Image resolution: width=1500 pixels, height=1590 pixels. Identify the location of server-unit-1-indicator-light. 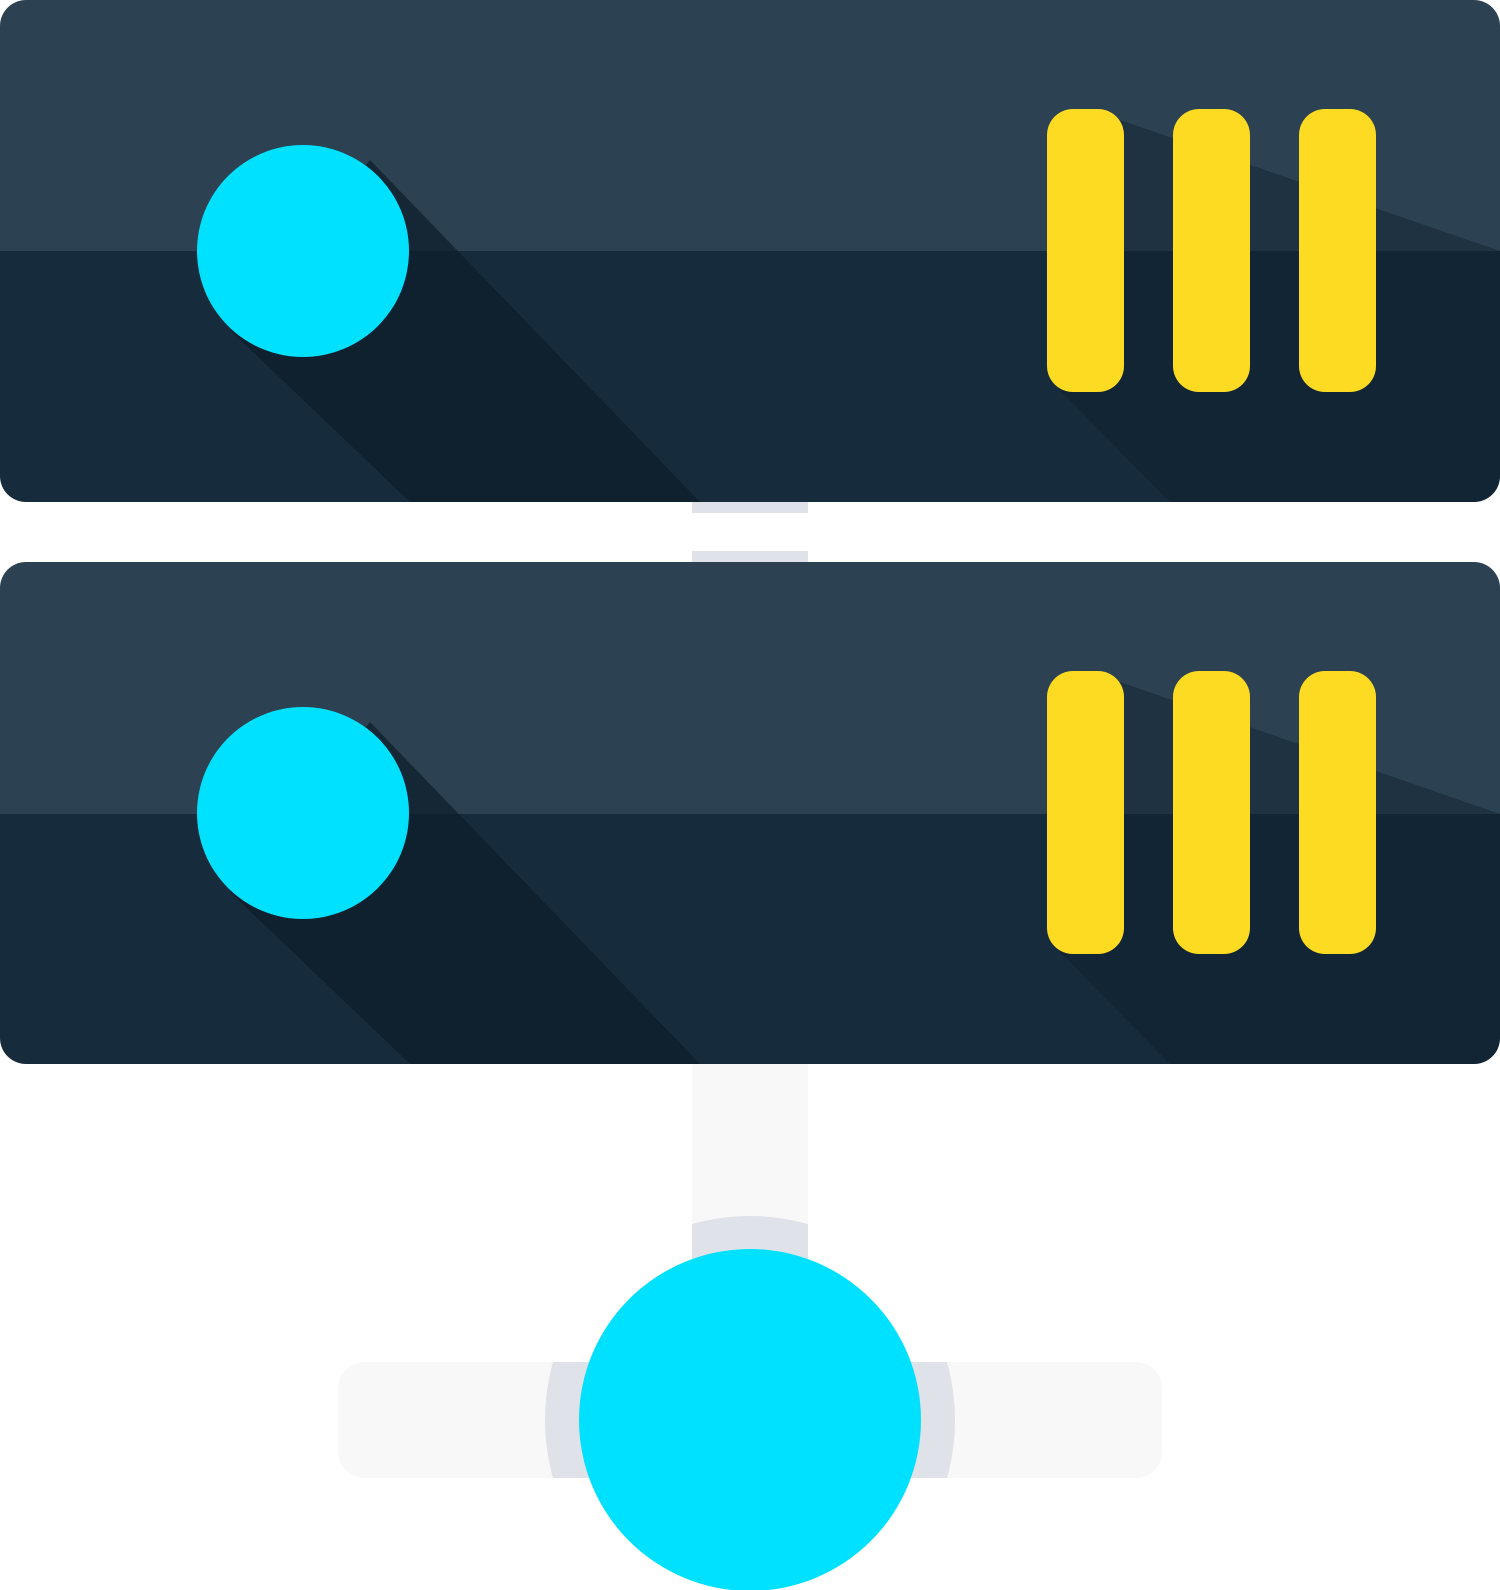
(303, 251).